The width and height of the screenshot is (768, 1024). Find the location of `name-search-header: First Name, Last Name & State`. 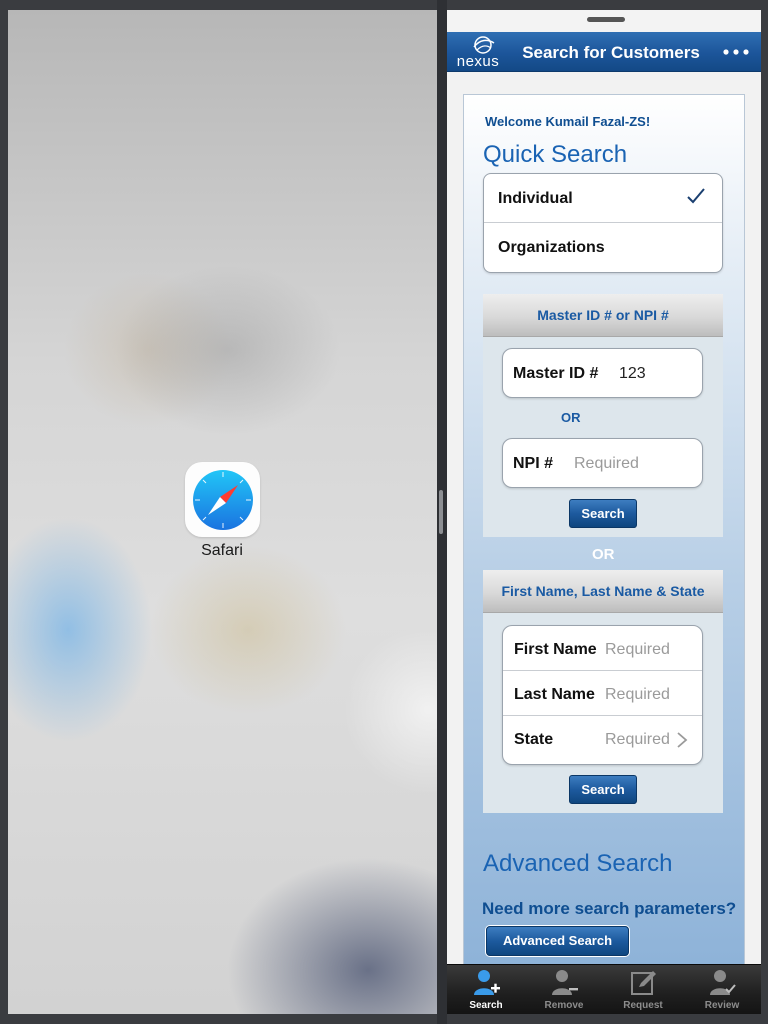

name-search-header: First Name, Last Name & State is located at coordinates (603, 591).